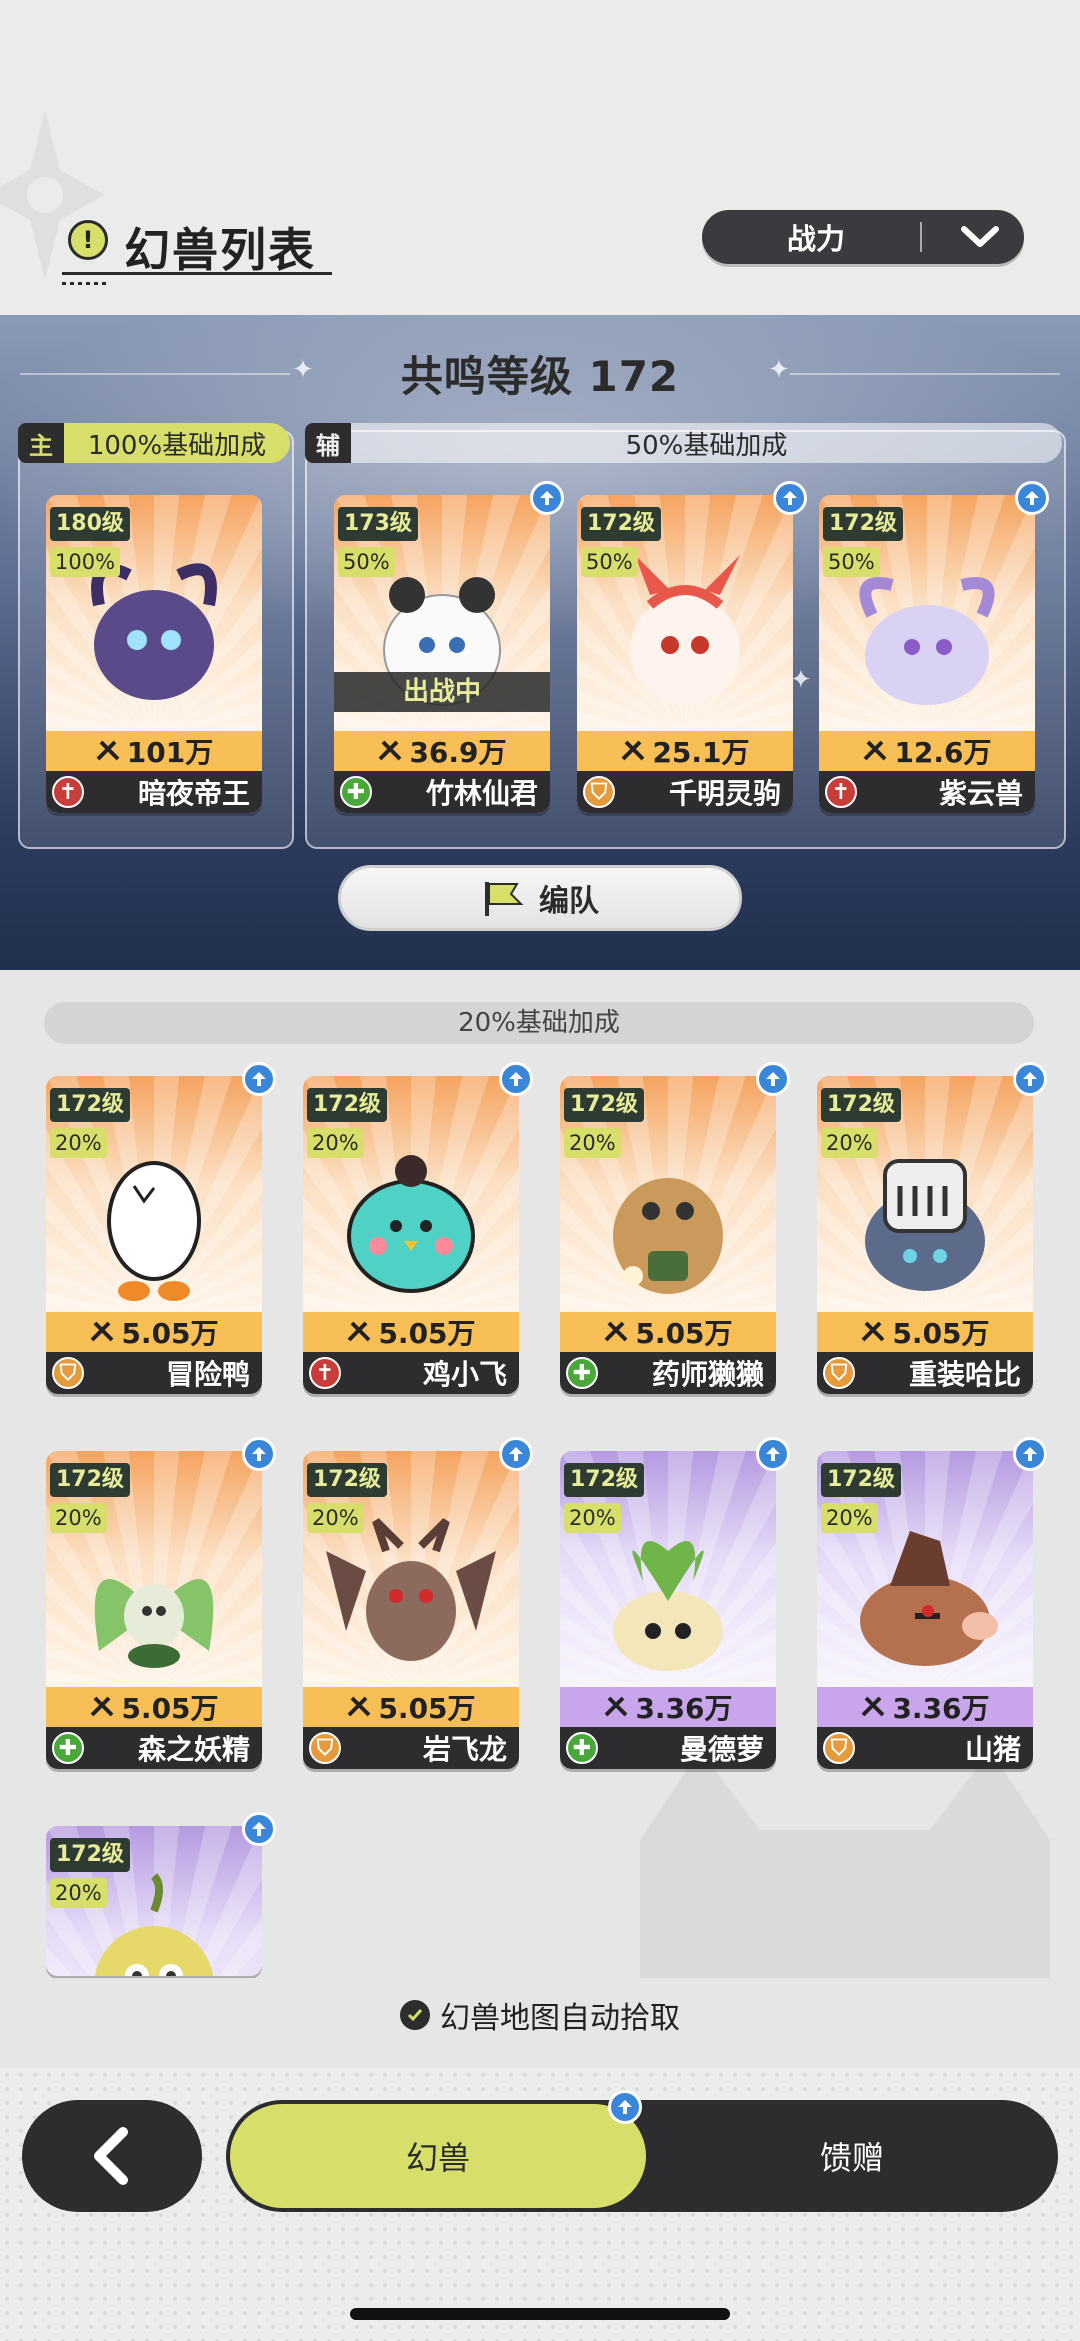 Image resolution: width=1080 pixels, height=2341 pixels. I want to click on power-bar: 25.1万, so click(685, 751).